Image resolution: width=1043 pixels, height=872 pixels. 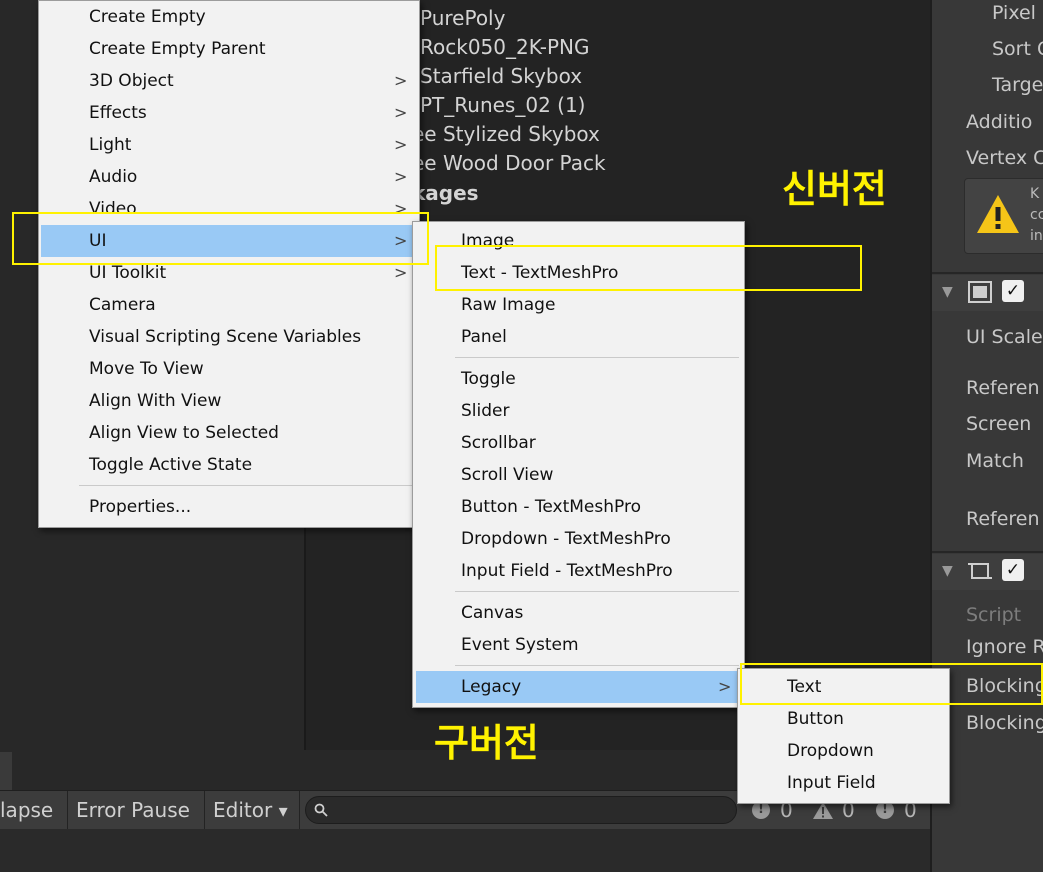 What do you see at coordinates (506, 134) in the screenshot?
I see `project-item-stylized-skybox: ee Stylized Skybox` at bounding box center [506, 134].